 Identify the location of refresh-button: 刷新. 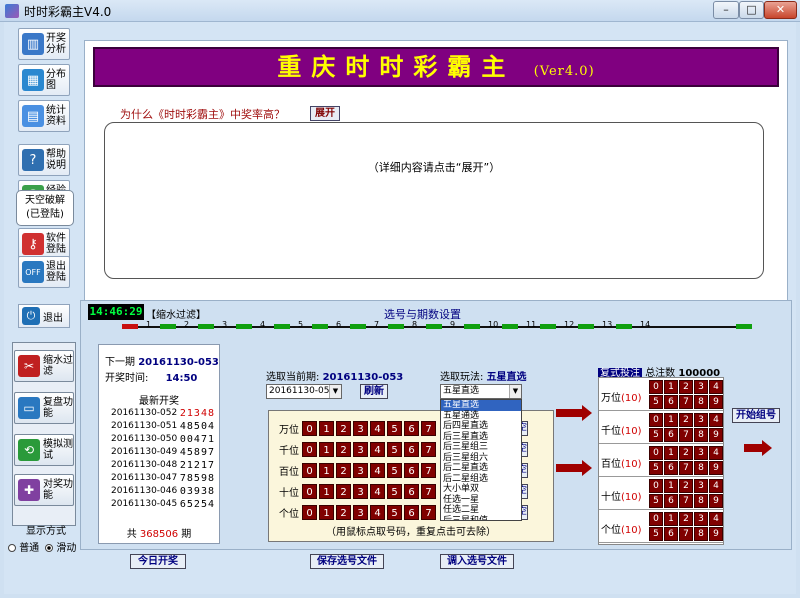
(374, 391).